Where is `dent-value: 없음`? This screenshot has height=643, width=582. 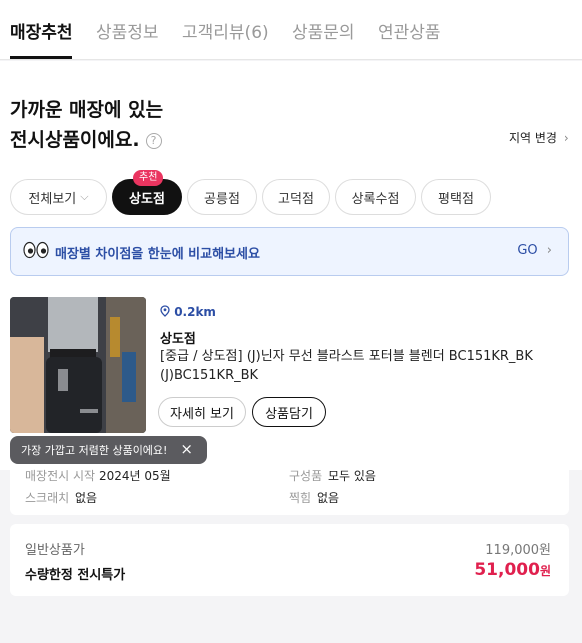
dent-value: 없음 is located at coordinates (328, 498).